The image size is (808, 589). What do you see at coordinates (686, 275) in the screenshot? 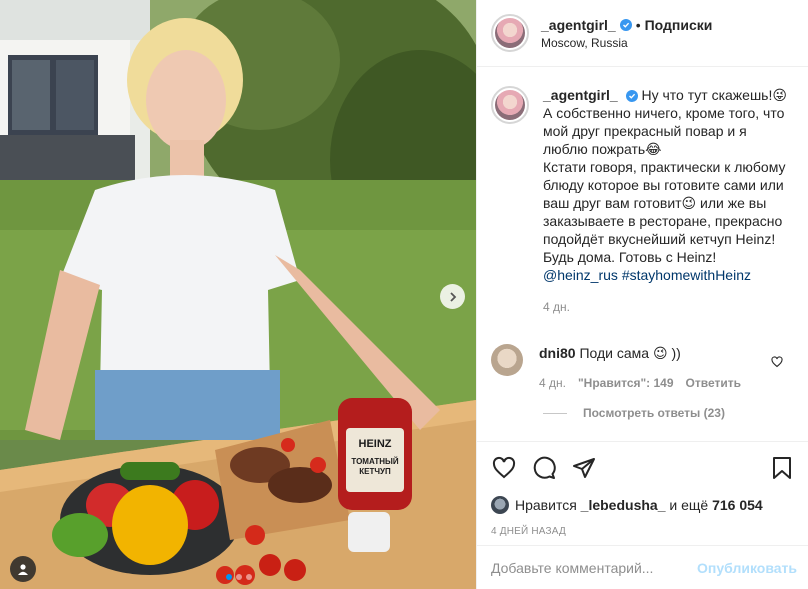
I see `hashtag-link: #stayhomewithHeinz` at bounding box center [686, 275].